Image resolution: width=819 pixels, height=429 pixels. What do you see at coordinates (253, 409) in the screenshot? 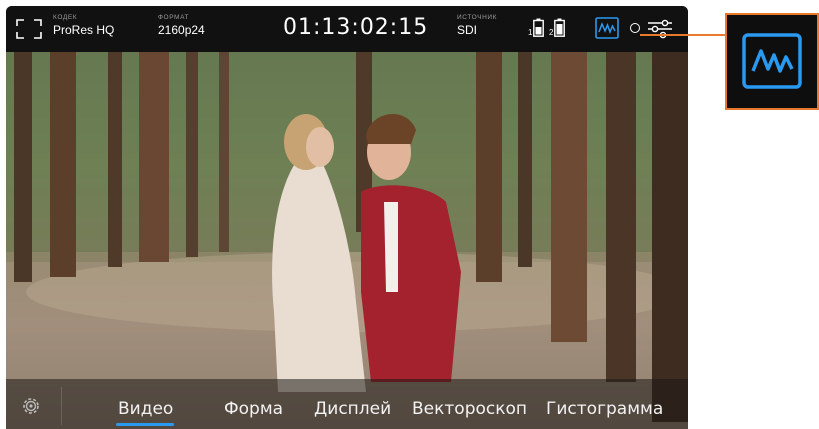
I see `tab-waveform: Форма` at bounding box center [253, 409].